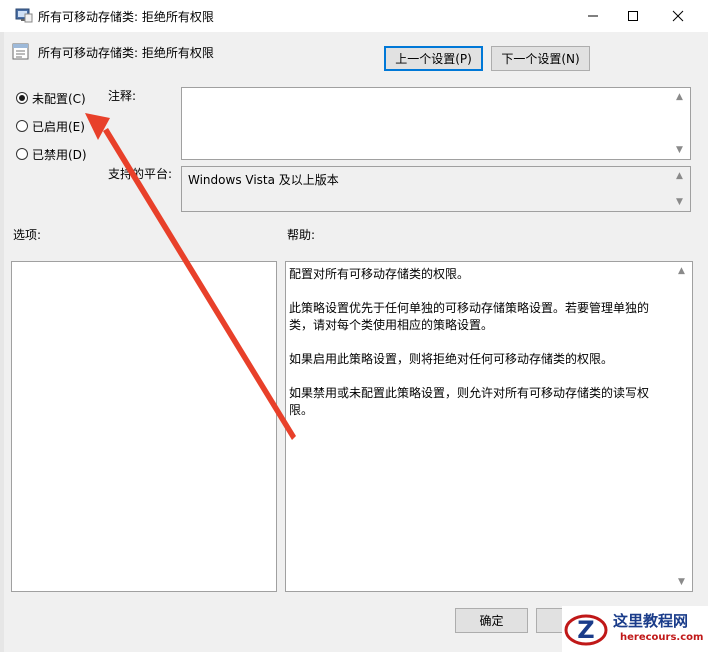  I want to click on annotation-arrow-shaft, so click(199, 284).